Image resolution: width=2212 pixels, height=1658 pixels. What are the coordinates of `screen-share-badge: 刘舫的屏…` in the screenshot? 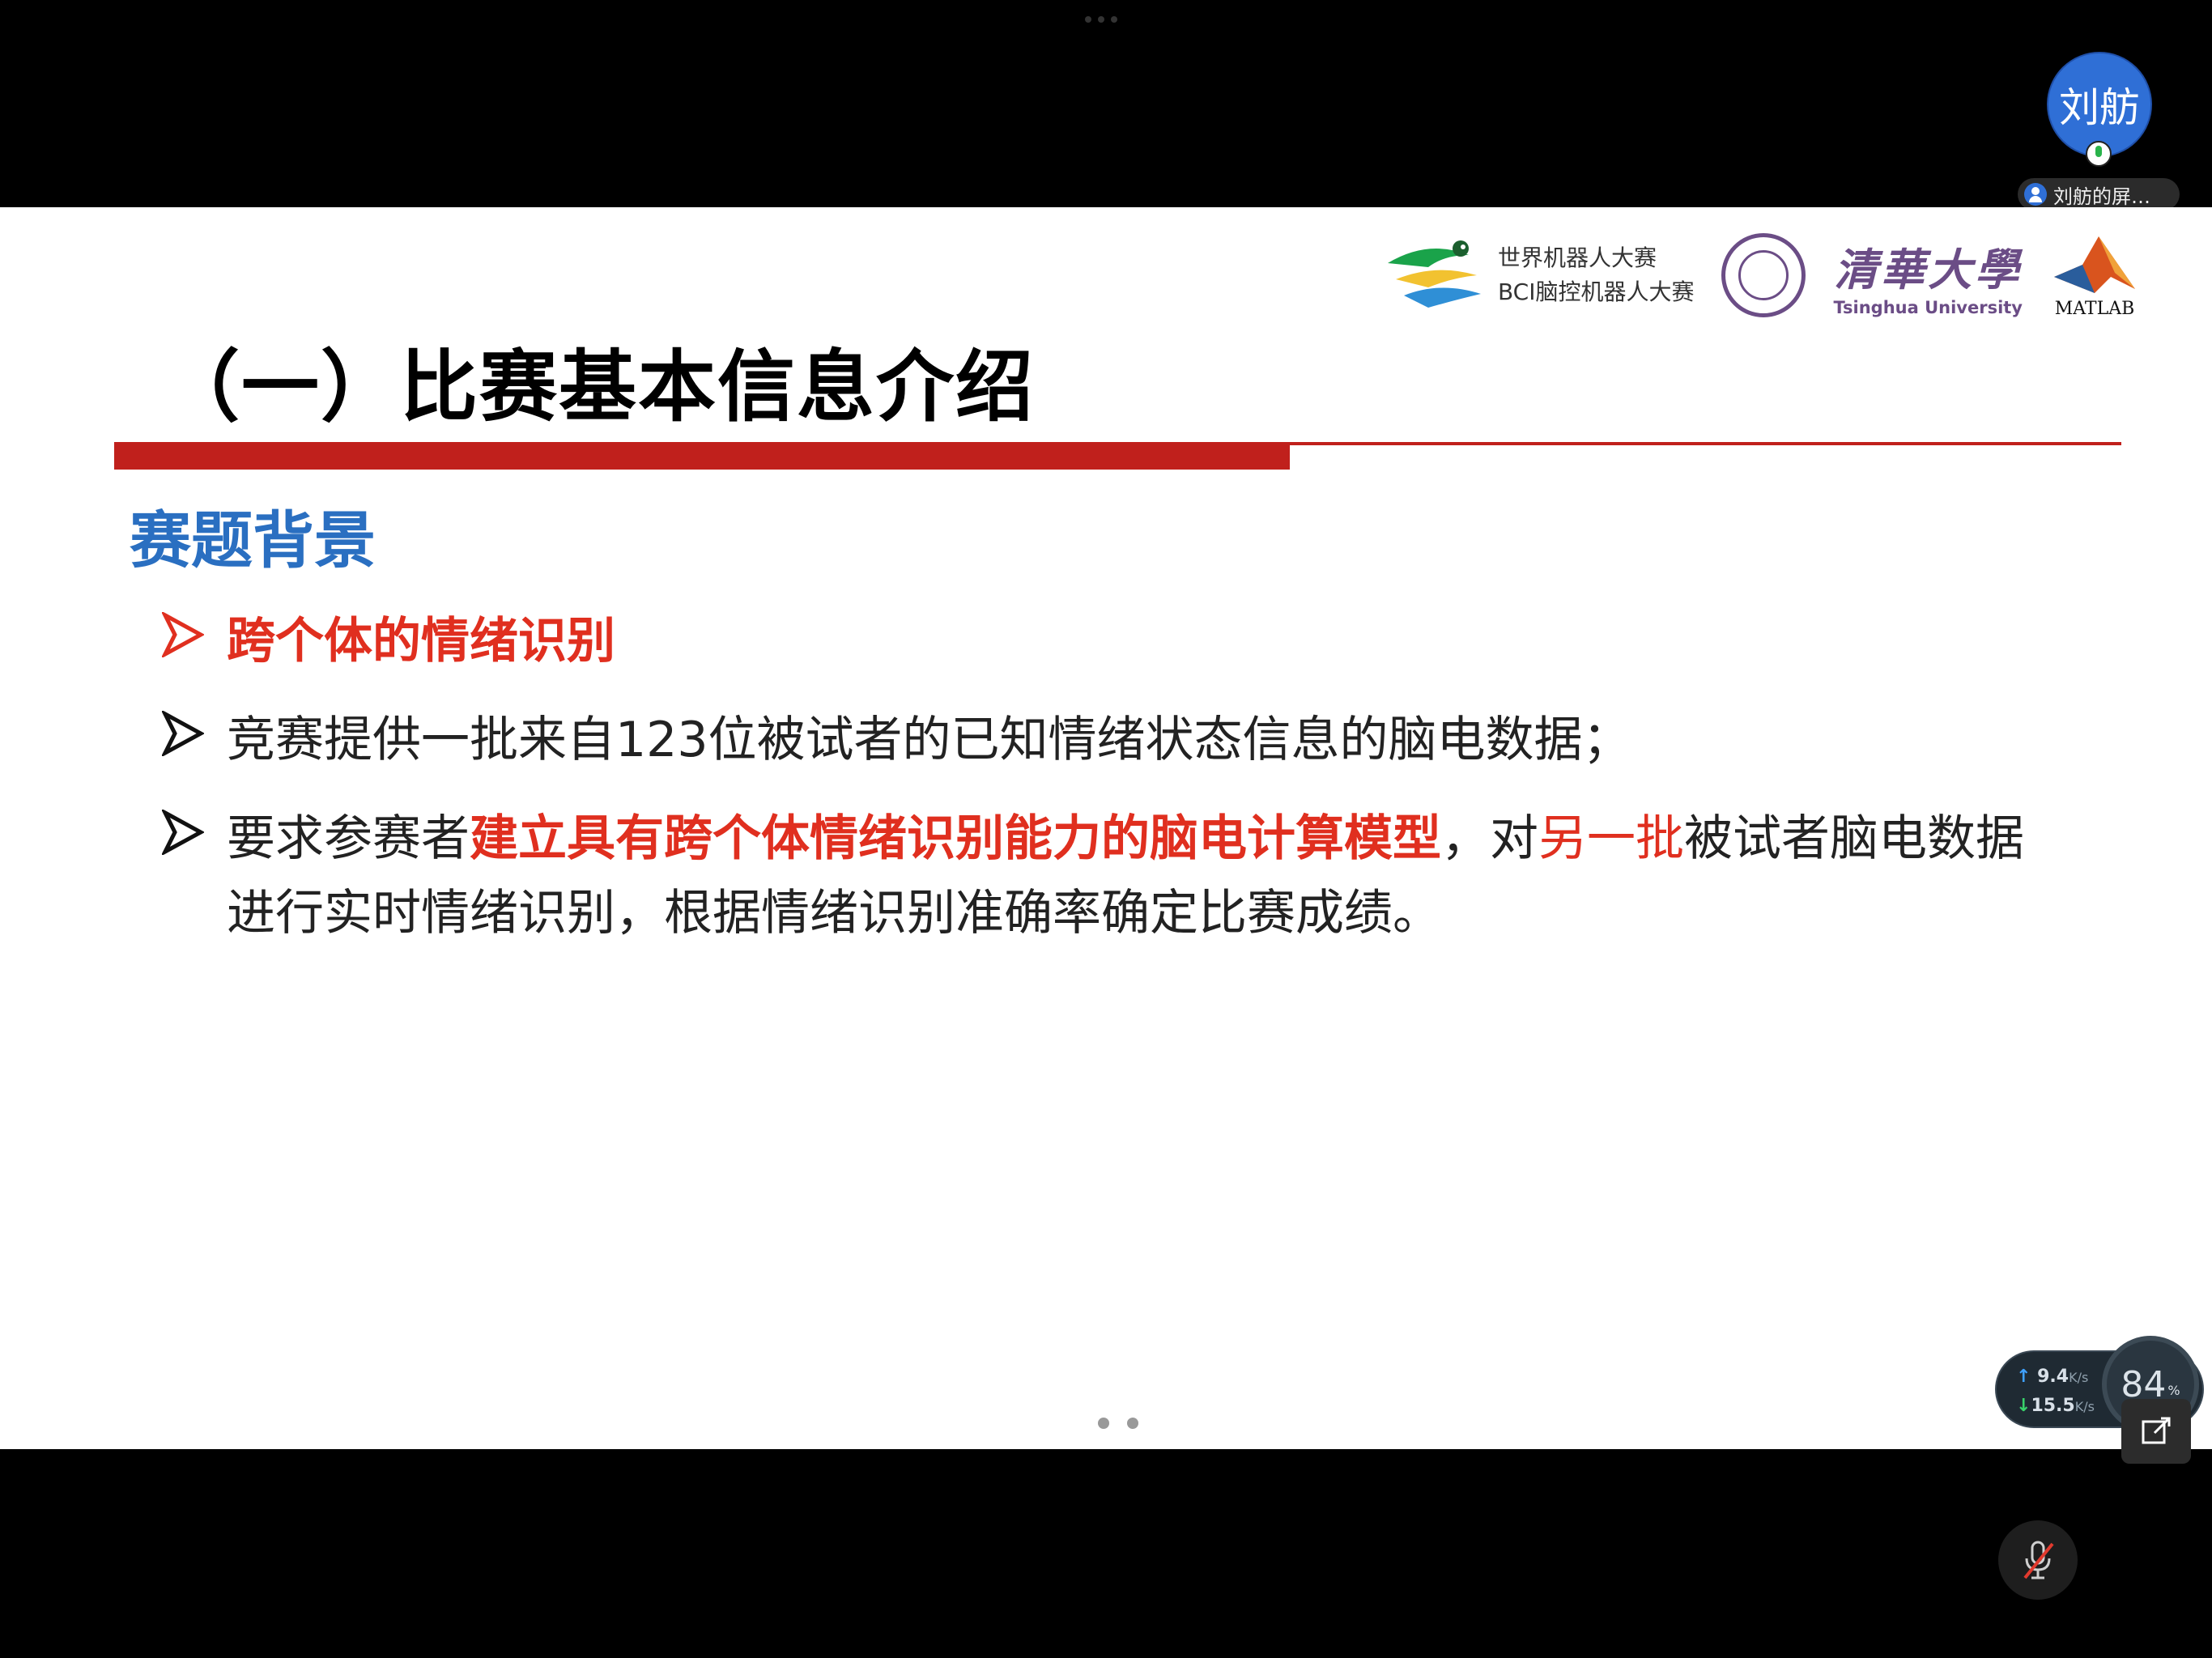 It's located at (2099, 194).